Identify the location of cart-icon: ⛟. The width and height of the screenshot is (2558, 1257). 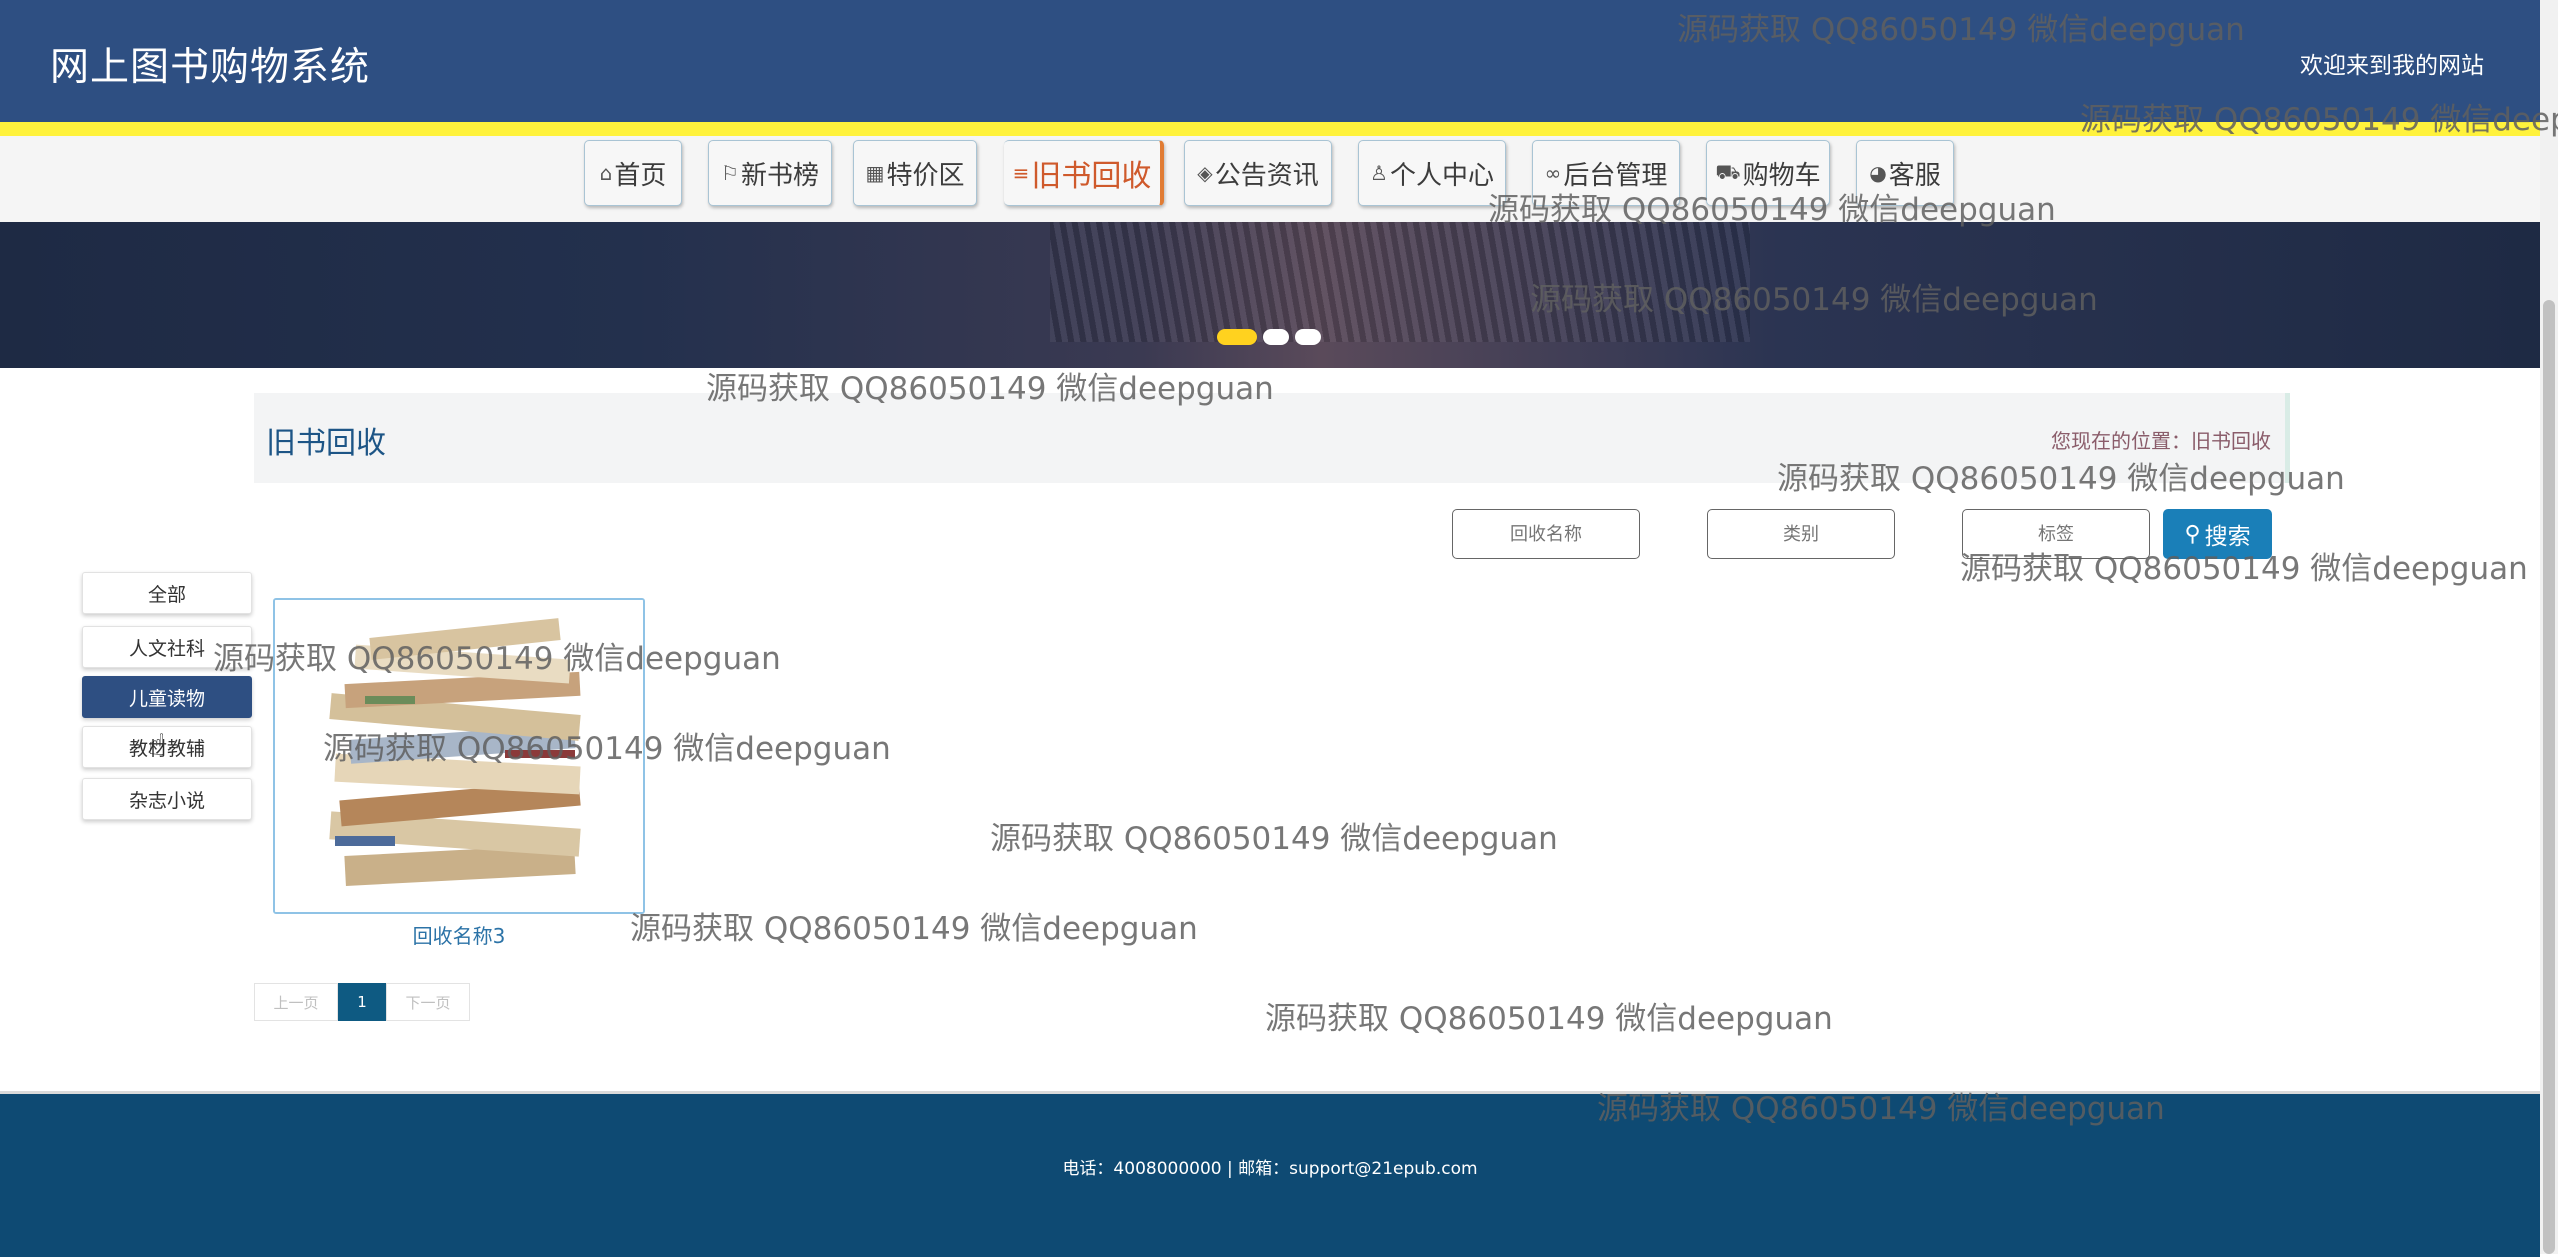
(1728, 171).